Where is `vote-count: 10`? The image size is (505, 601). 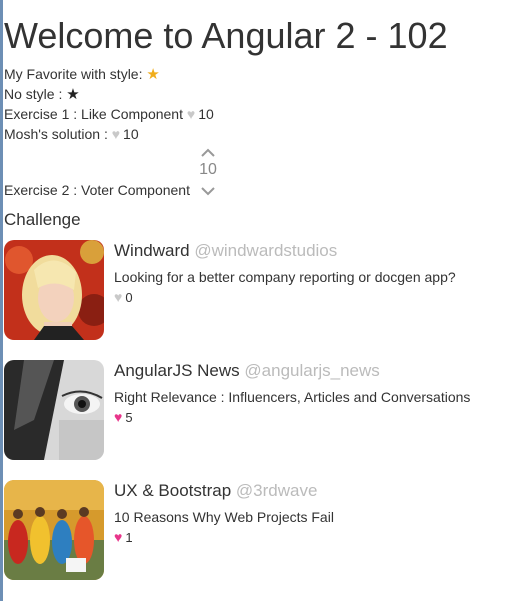
vote-count: 10 is located at coordinates (208, 169).